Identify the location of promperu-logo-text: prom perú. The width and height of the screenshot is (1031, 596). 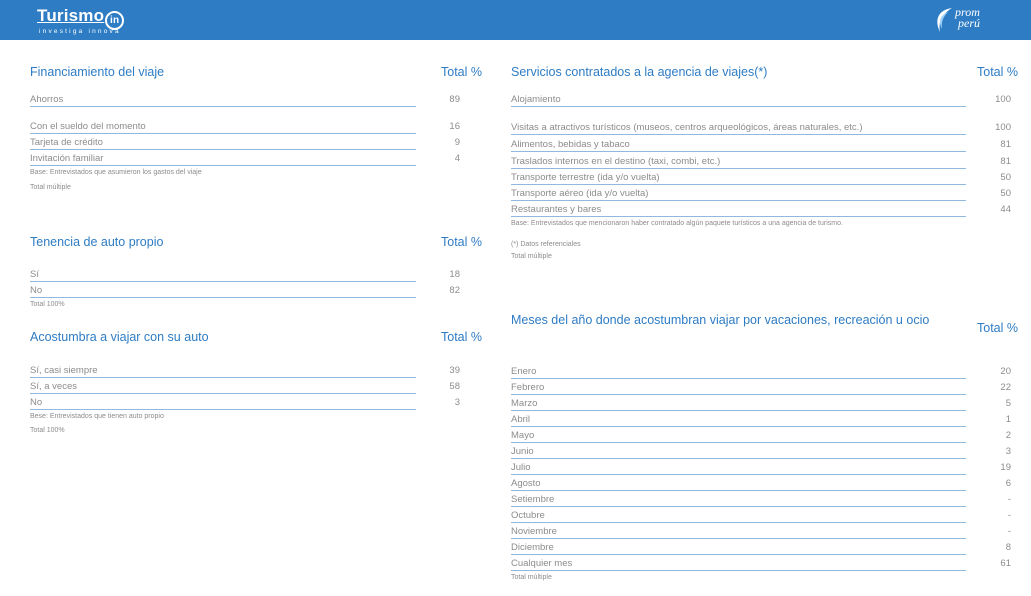
(967, 18).